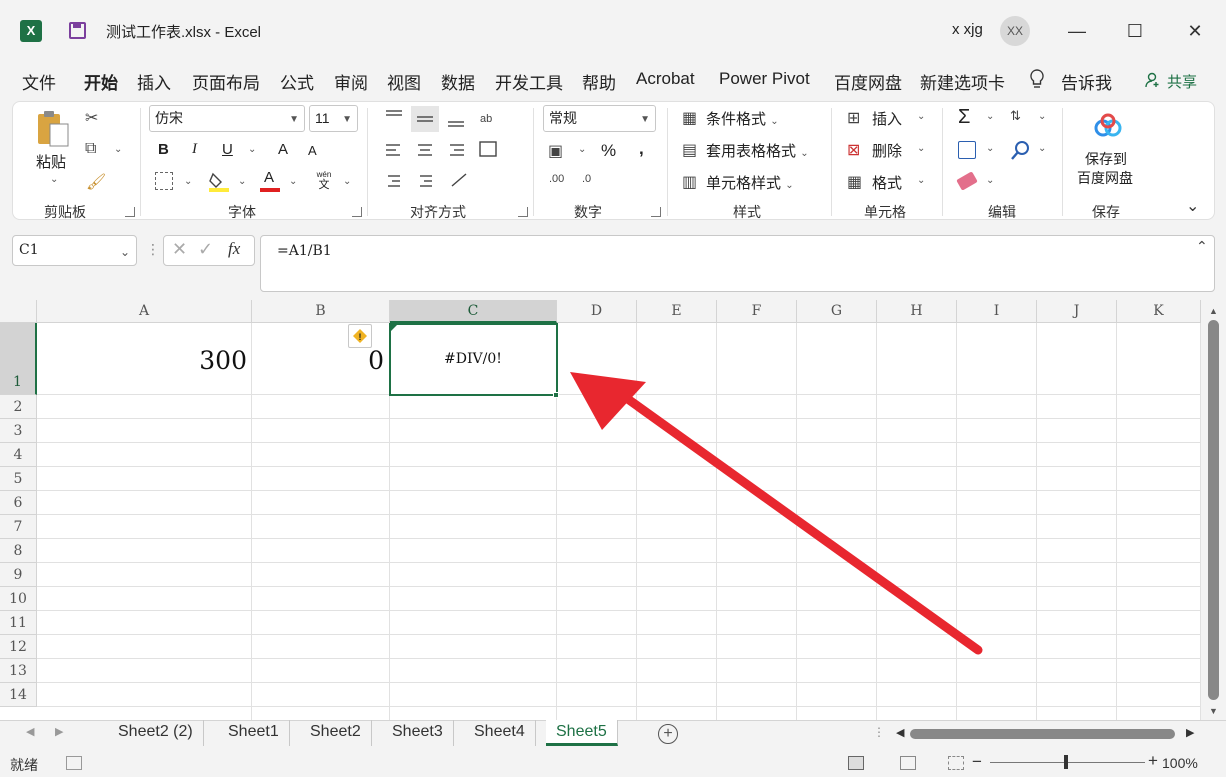 This screenshot has width=1226, height=777. I want to click on column-header: I, so click(997, 311).